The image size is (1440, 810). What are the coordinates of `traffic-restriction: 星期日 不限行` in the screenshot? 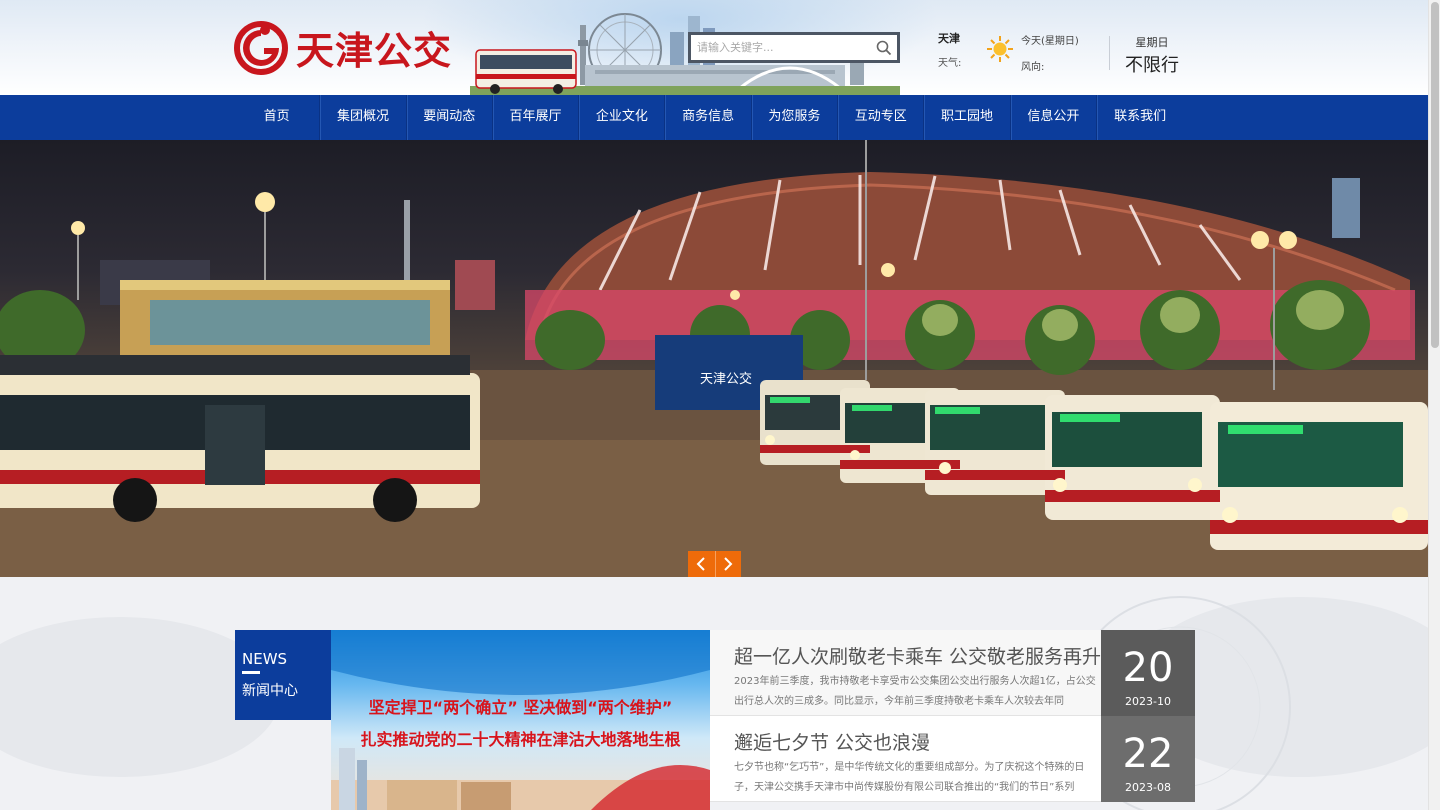 It's located at (1152, 55).